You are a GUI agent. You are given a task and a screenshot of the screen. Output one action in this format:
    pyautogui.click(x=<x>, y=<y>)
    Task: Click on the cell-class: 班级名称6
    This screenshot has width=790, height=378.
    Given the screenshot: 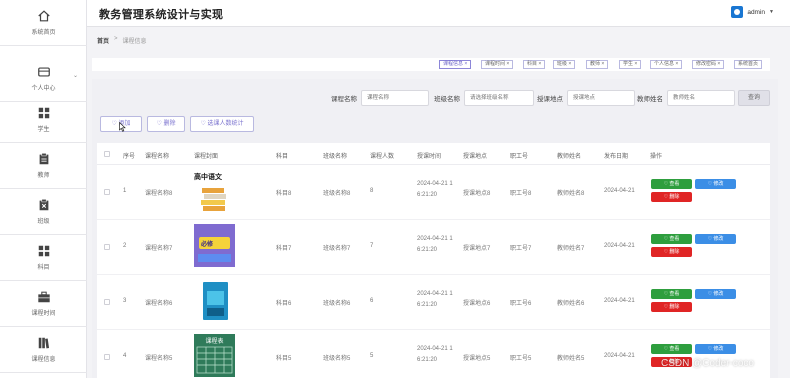 What is the action you would take?
    pyautogui.click(x=337, y=304)
    